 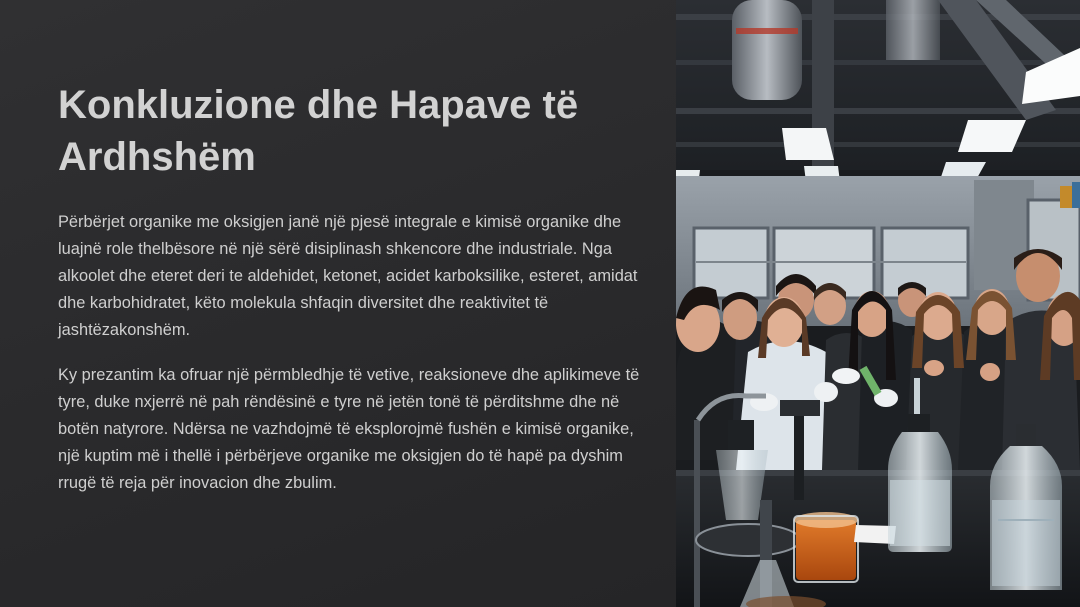 I want to click on slide-title: Konkluzione dhe Hapave të Ardhshëm, so click(x=318, y=131).